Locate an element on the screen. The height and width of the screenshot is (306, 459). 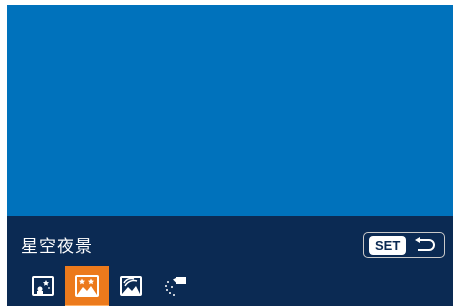
mode-option-star-time-lapse-movie is located at coordinates (175, 286).